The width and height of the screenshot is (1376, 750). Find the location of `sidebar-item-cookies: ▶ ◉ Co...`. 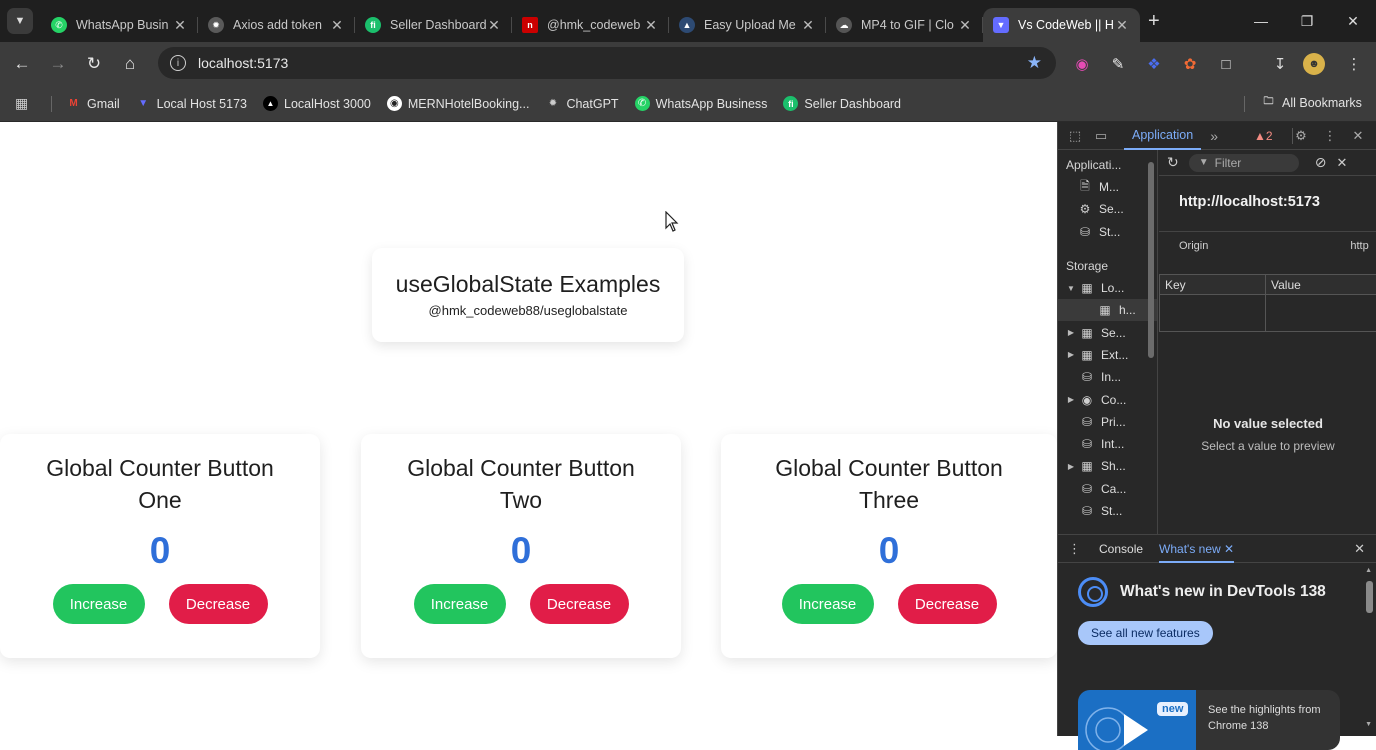

sidebar-item-cookies: ▶ ◉ Co... is located at coordinates (1107, 399).